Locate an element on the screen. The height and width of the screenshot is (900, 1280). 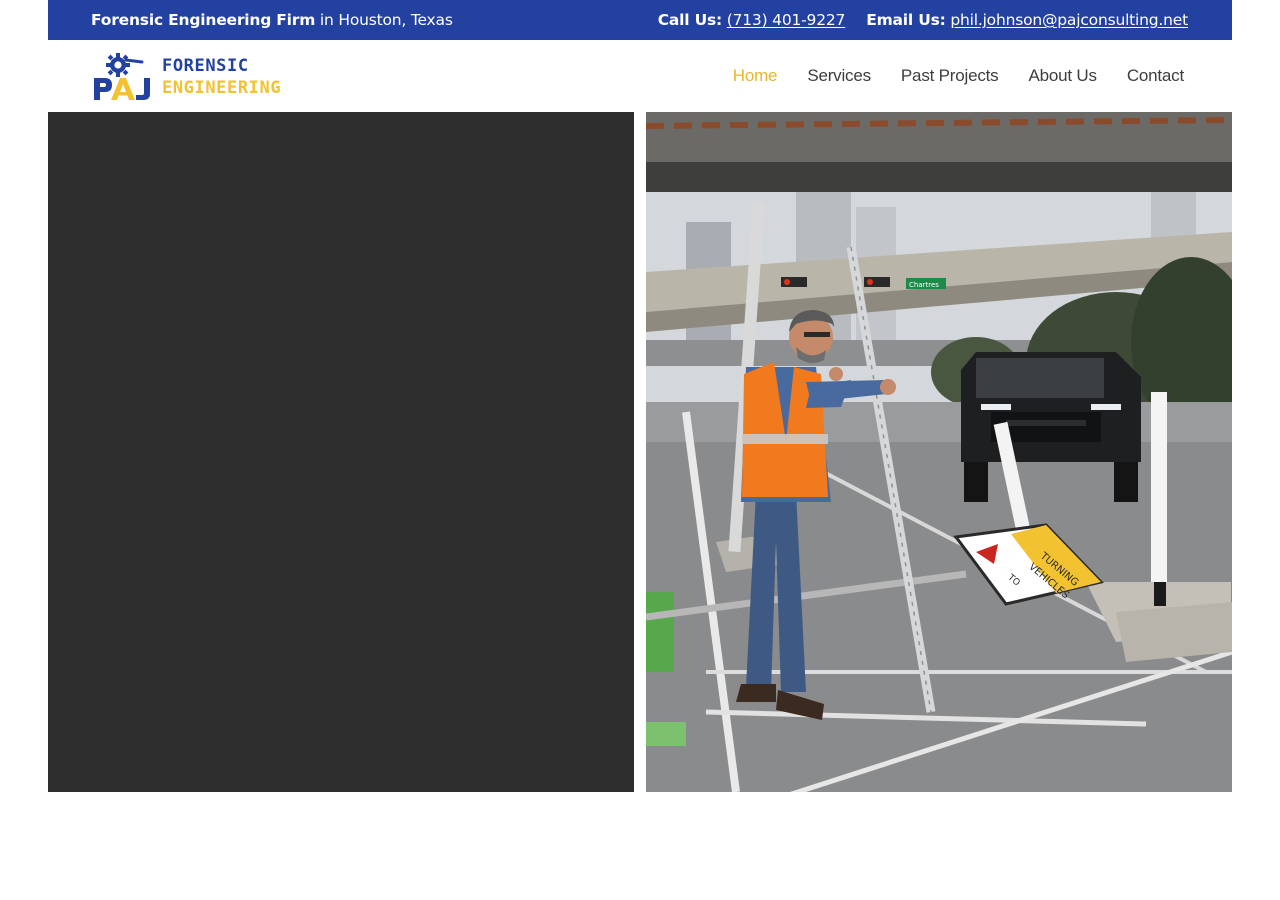
firm-location: in Houston, Texas is located at coordinates (384, 20).